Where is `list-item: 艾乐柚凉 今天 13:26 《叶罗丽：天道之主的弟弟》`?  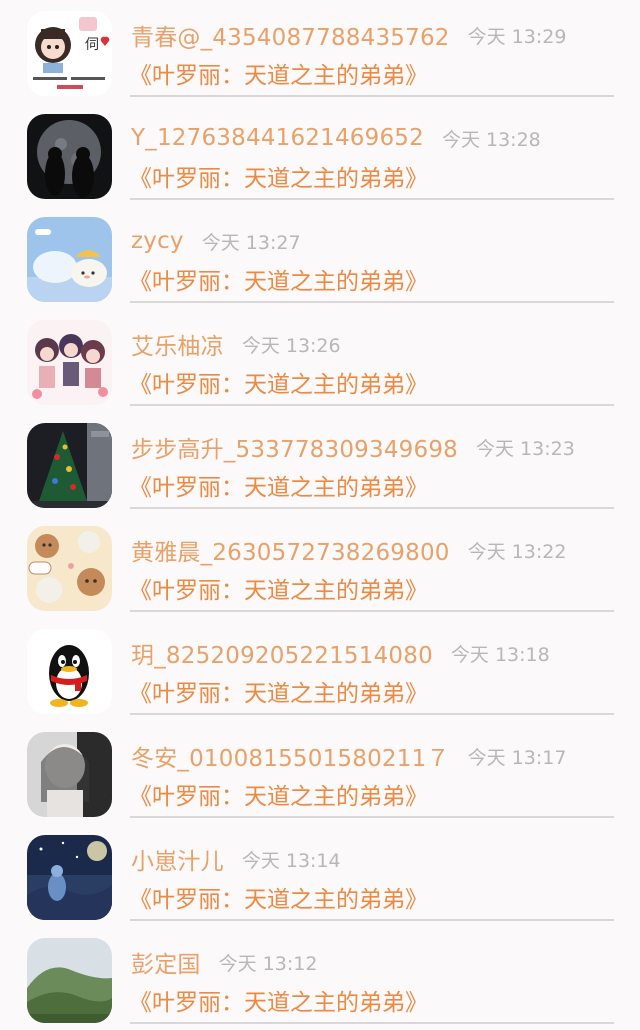
list-item: 艾乐柚凉 今天 13:26 《叶罗丽：天道之主的弟弟》 is located at coordinates (320, 360).